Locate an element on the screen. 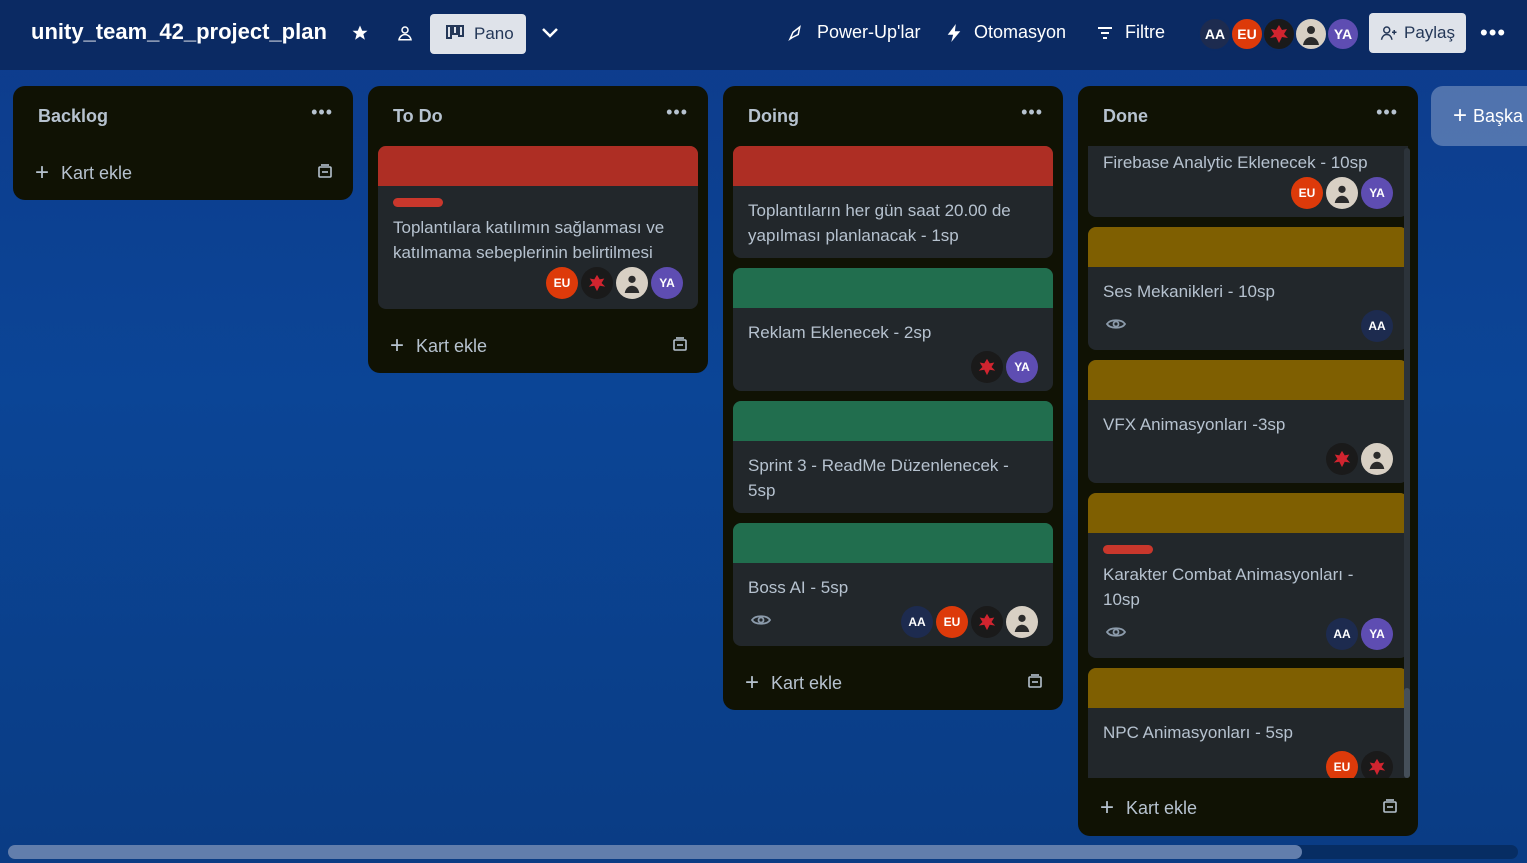 Image resolution: width=1527 pixels, height=863 pixels. list-backlog: Backlog ••• + Kart ekle is located at coordinates (183, 143).